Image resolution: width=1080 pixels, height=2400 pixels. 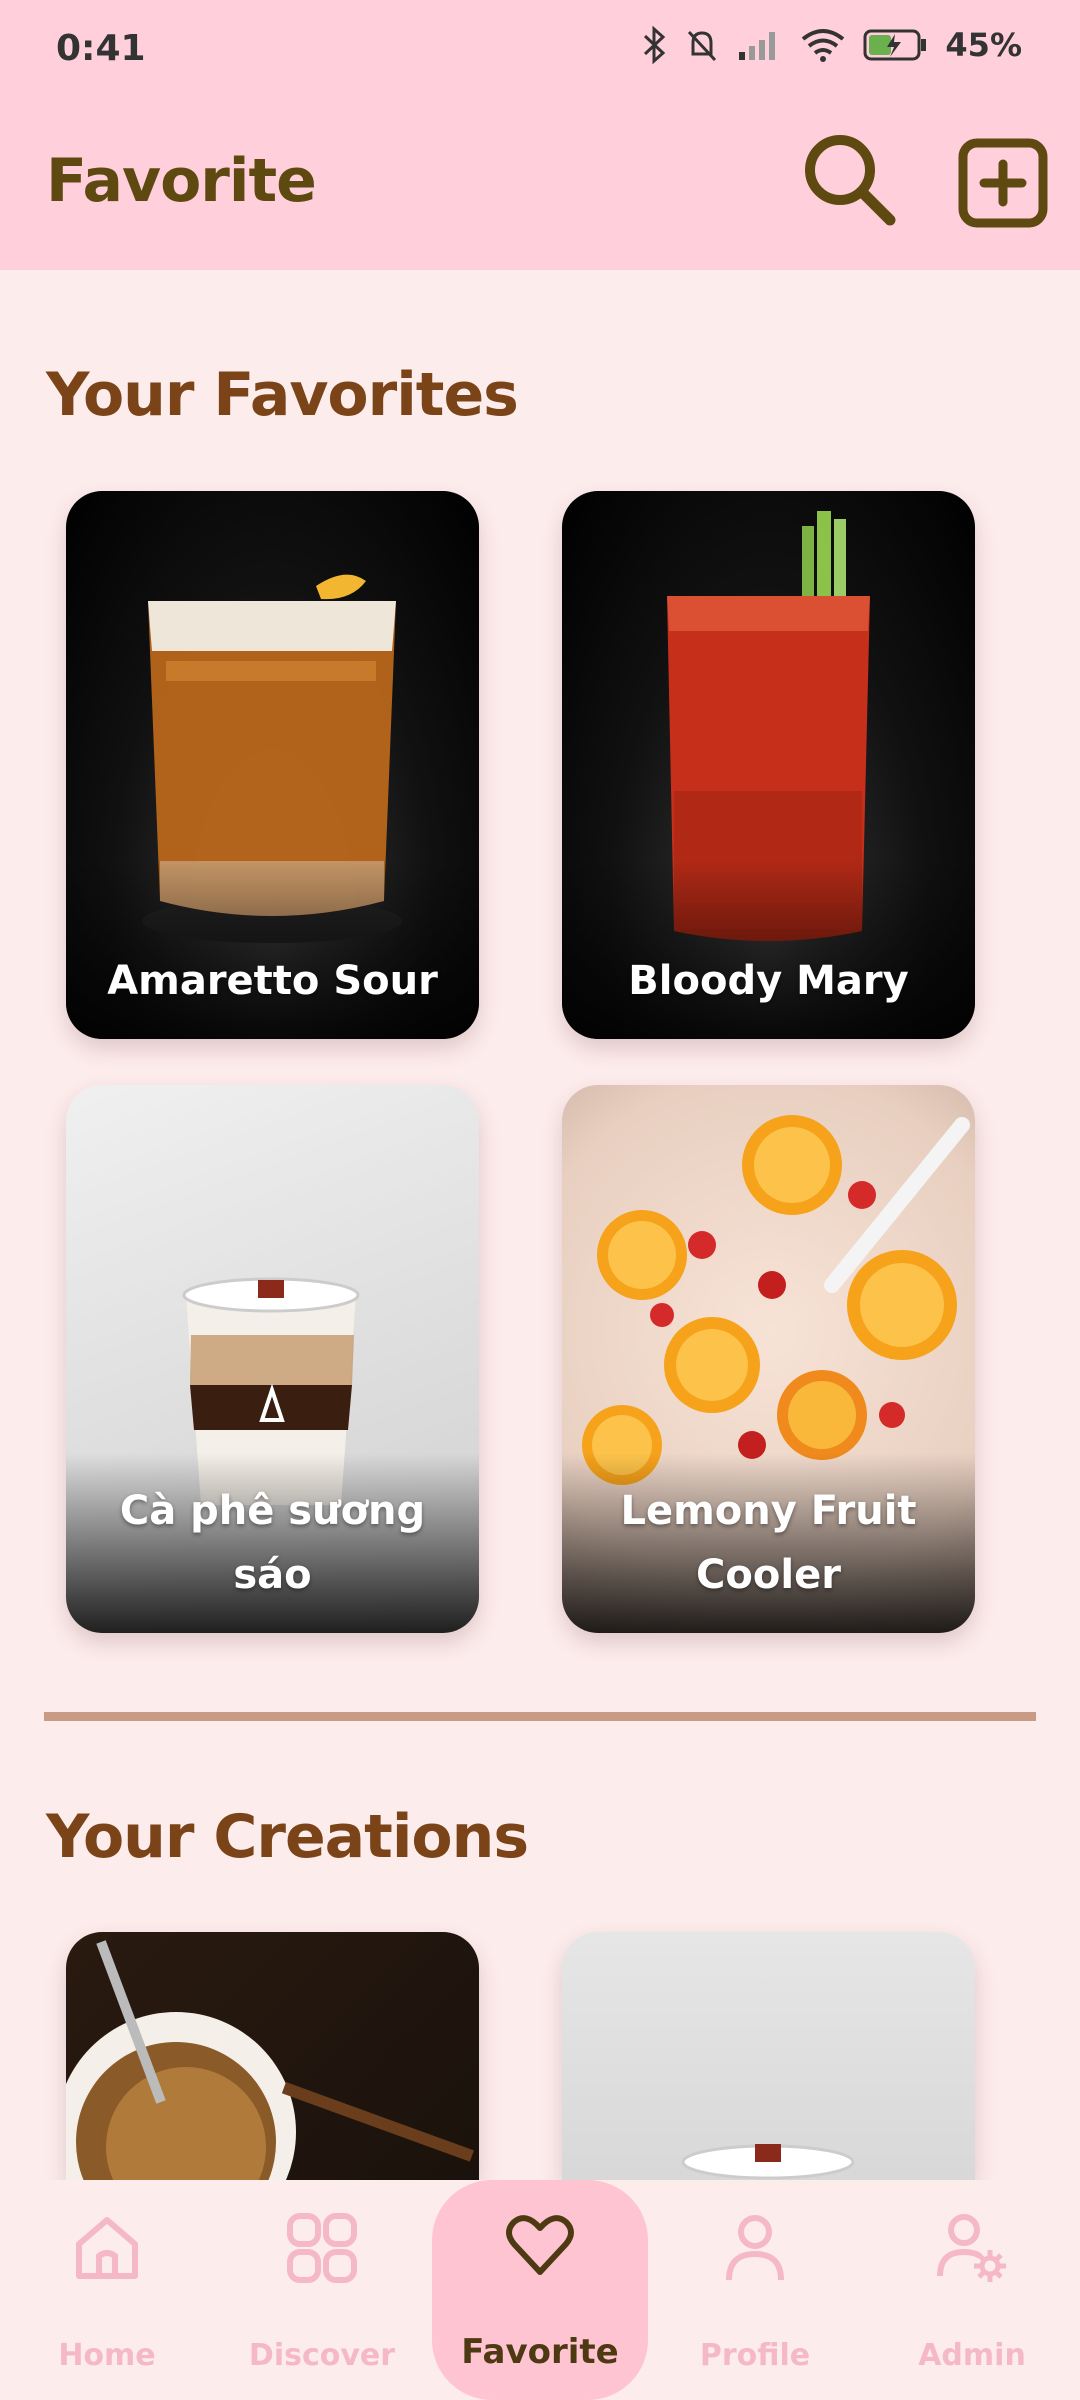 I want to click on add-button, so click(x=1003, y=183).